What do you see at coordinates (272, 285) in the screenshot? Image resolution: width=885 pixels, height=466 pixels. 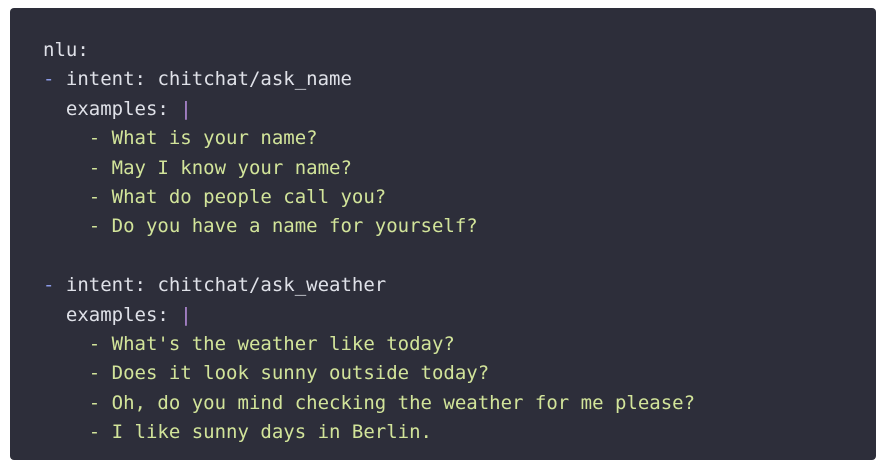 I see `intent-value: chitchat/ask_weather` at bounding box center [272, 285].